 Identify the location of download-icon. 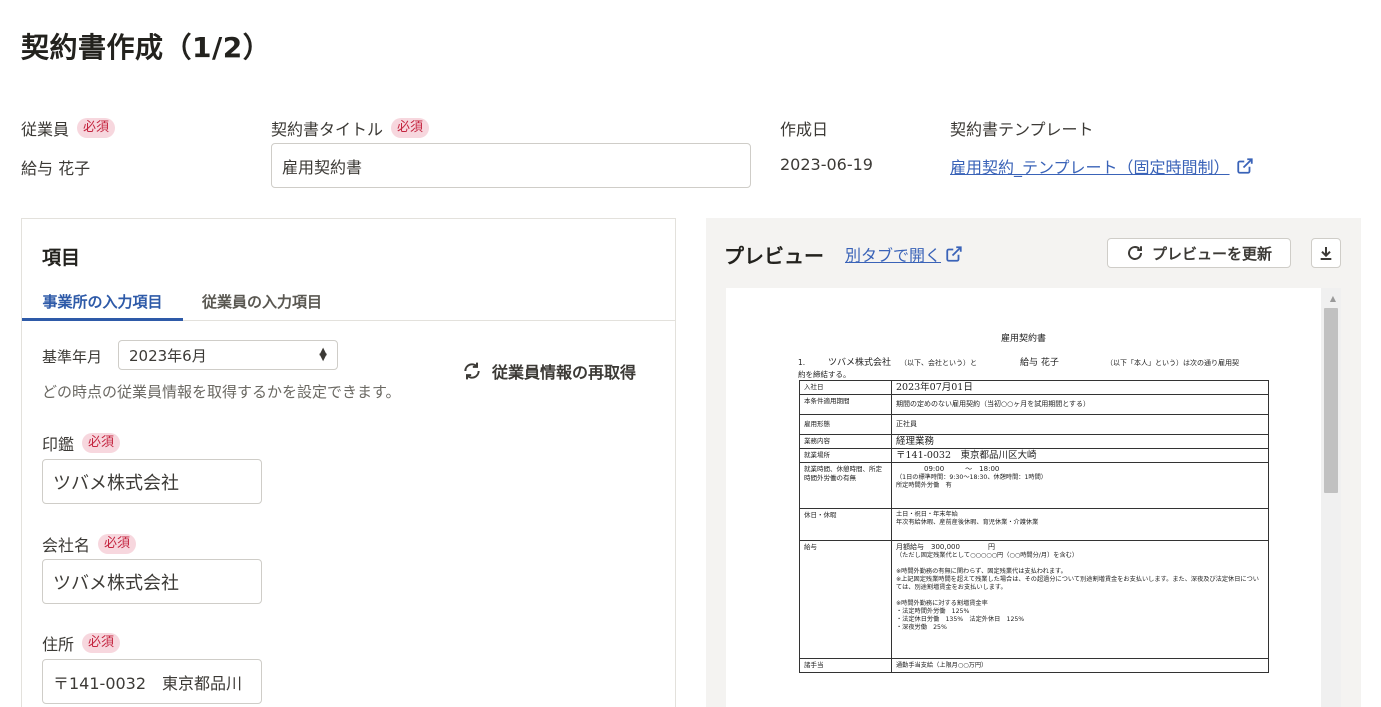
(1326, 253).